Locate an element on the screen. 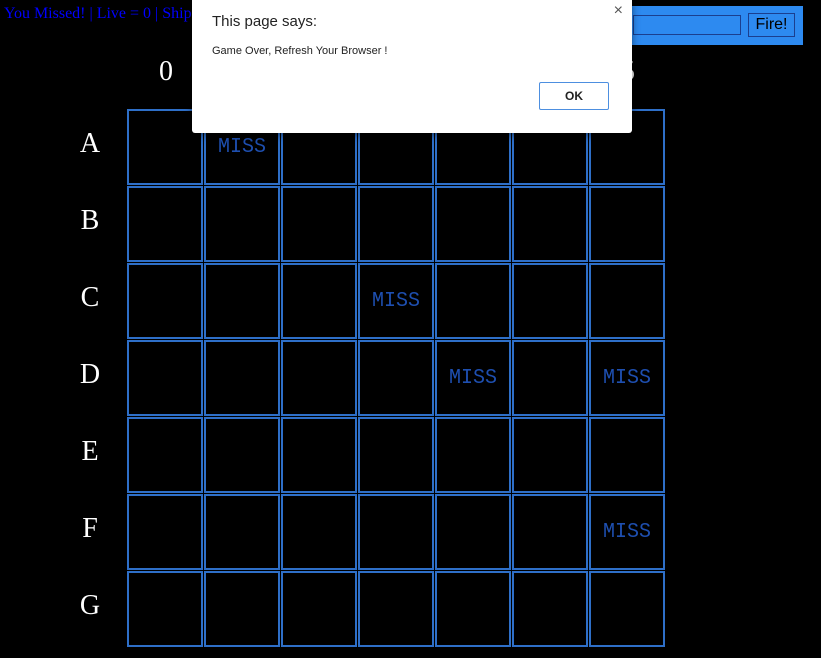  row-label: B is located at coordinates (90, 220).